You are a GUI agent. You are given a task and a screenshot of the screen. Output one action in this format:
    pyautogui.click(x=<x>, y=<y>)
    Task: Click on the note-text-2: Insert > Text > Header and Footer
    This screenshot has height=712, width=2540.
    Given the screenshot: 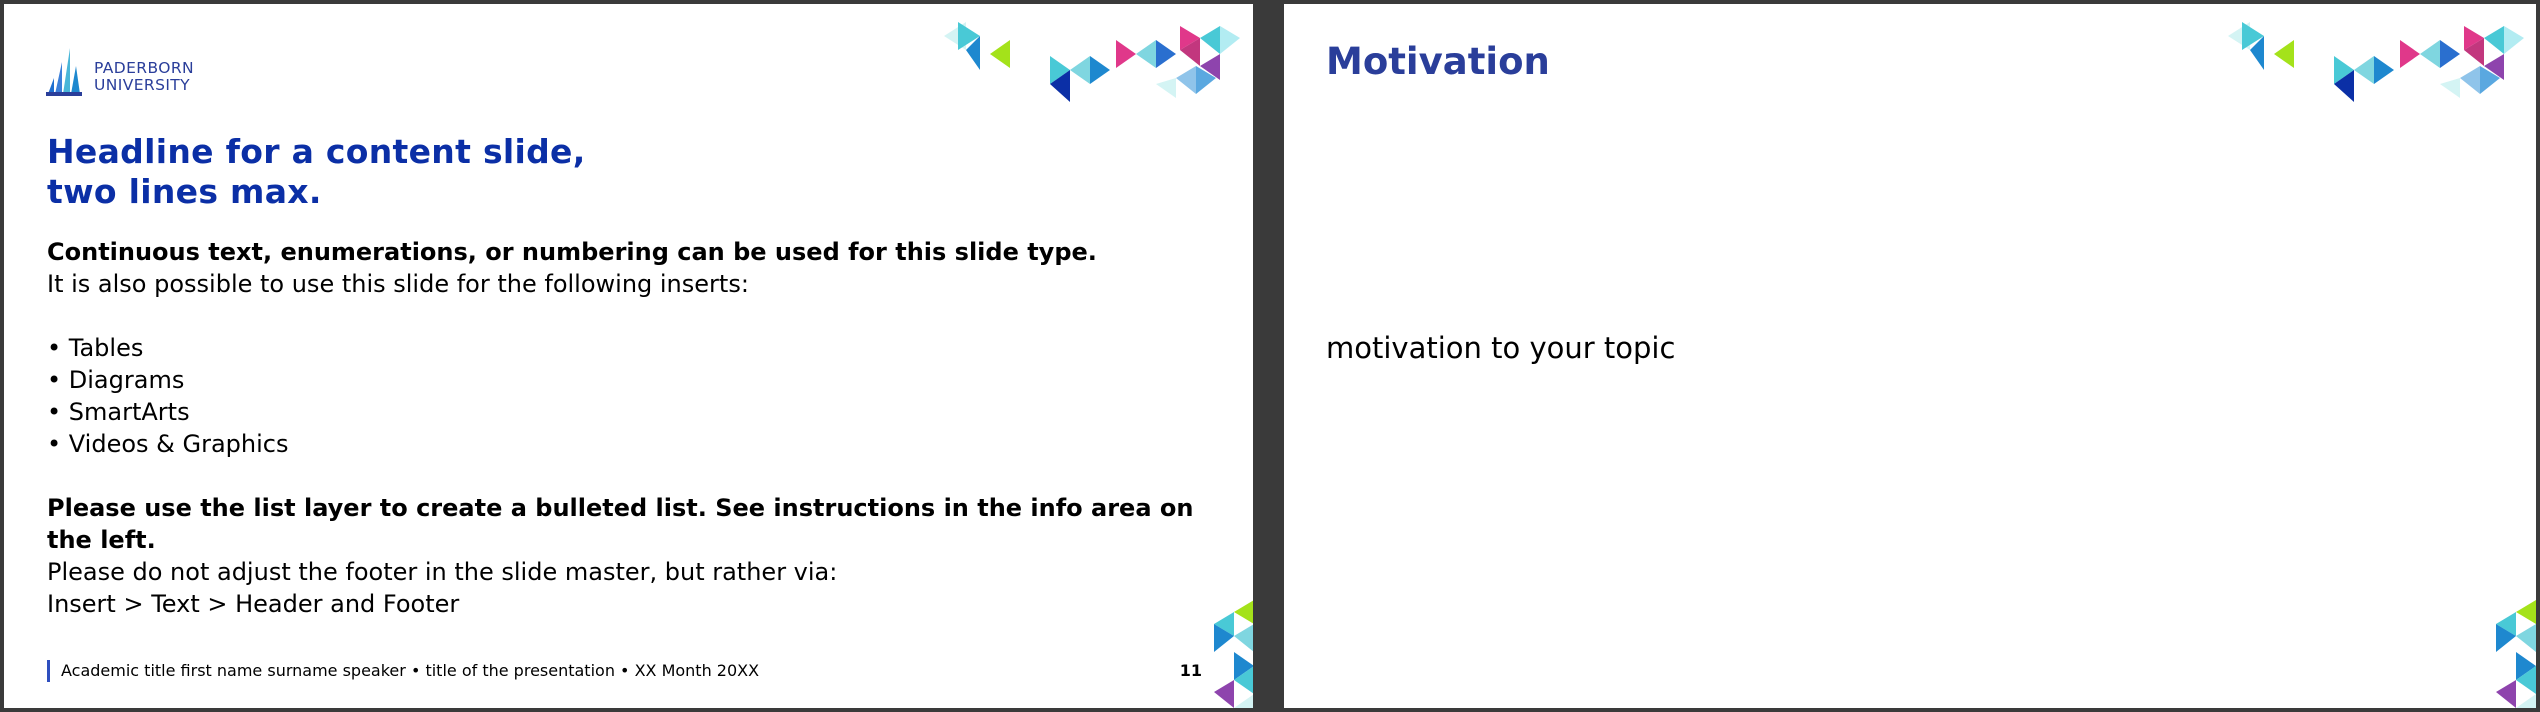 What is the action you would take?
    pyautogui.click(x=253, y=604)
    